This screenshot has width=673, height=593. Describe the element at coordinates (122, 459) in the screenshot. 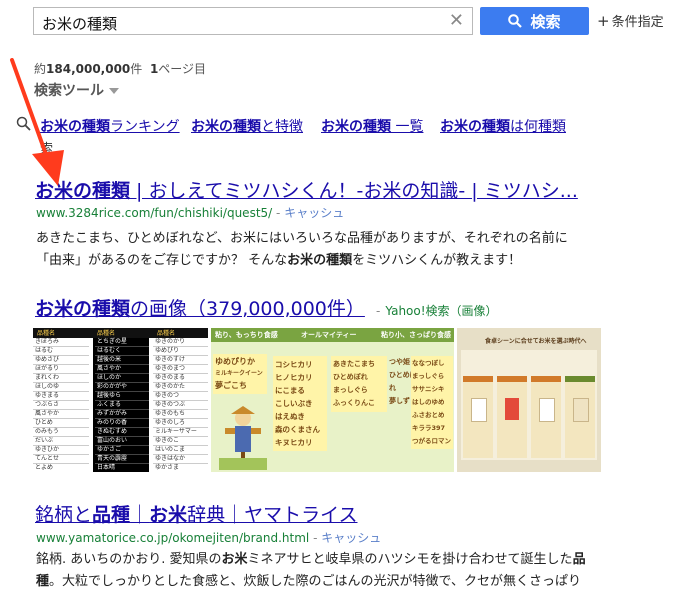

I see `table-row: 青天の霹靂` at that location.